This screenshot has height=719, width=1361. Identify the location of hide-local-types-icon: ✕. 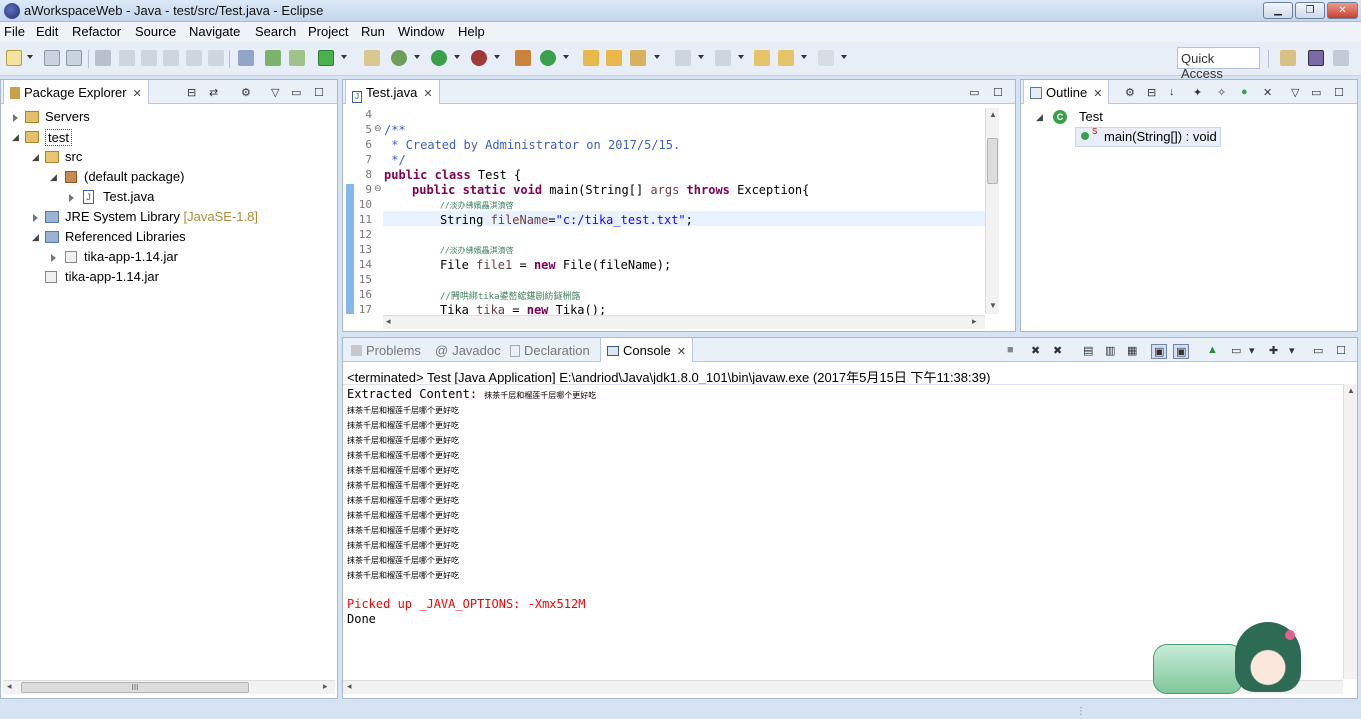
(1267, 92).